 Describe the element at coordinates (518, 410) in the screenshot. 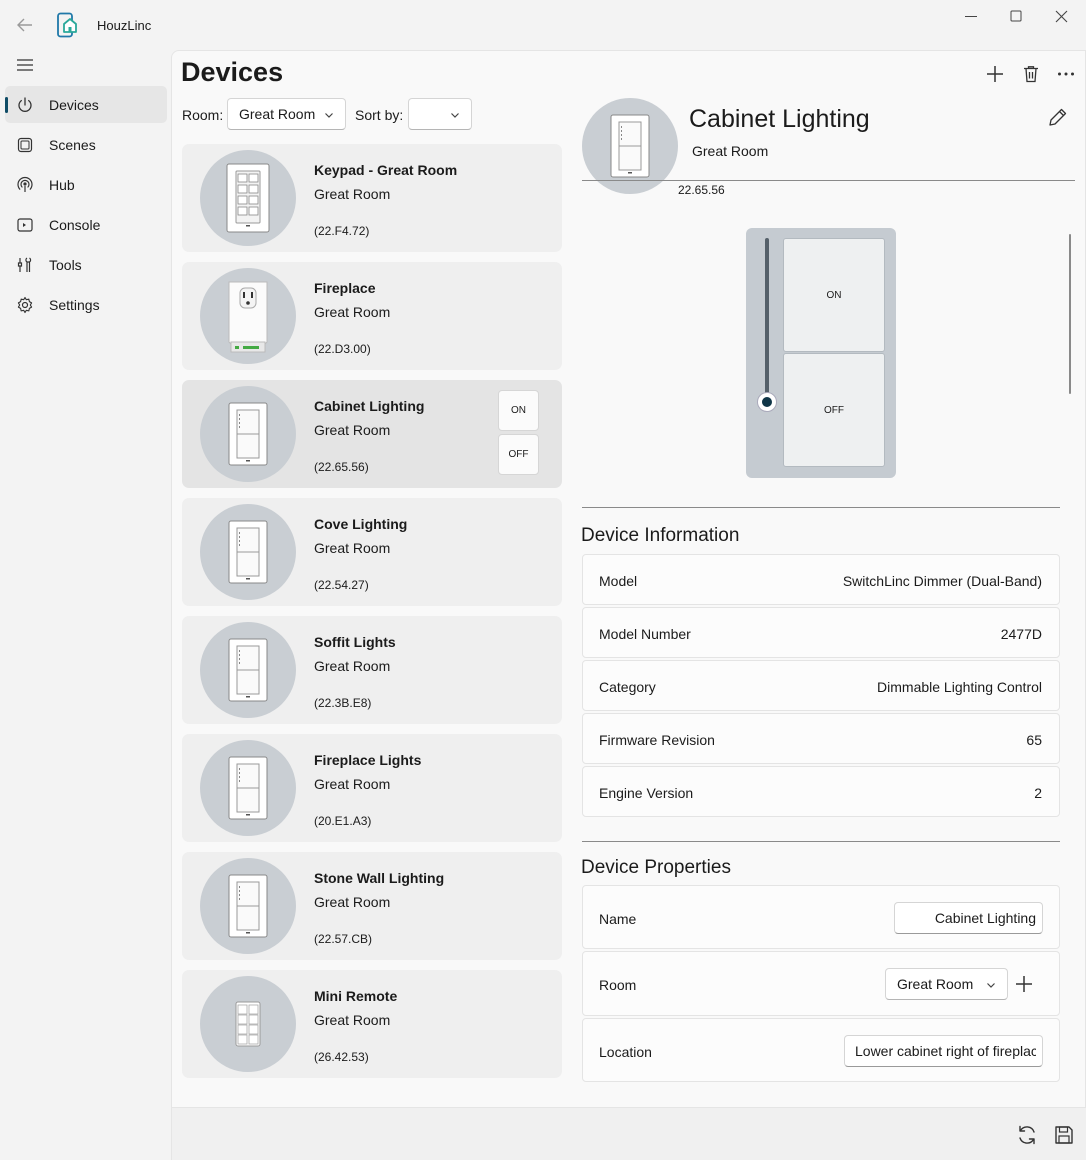

I see `quick-on-button: ON` at that location.